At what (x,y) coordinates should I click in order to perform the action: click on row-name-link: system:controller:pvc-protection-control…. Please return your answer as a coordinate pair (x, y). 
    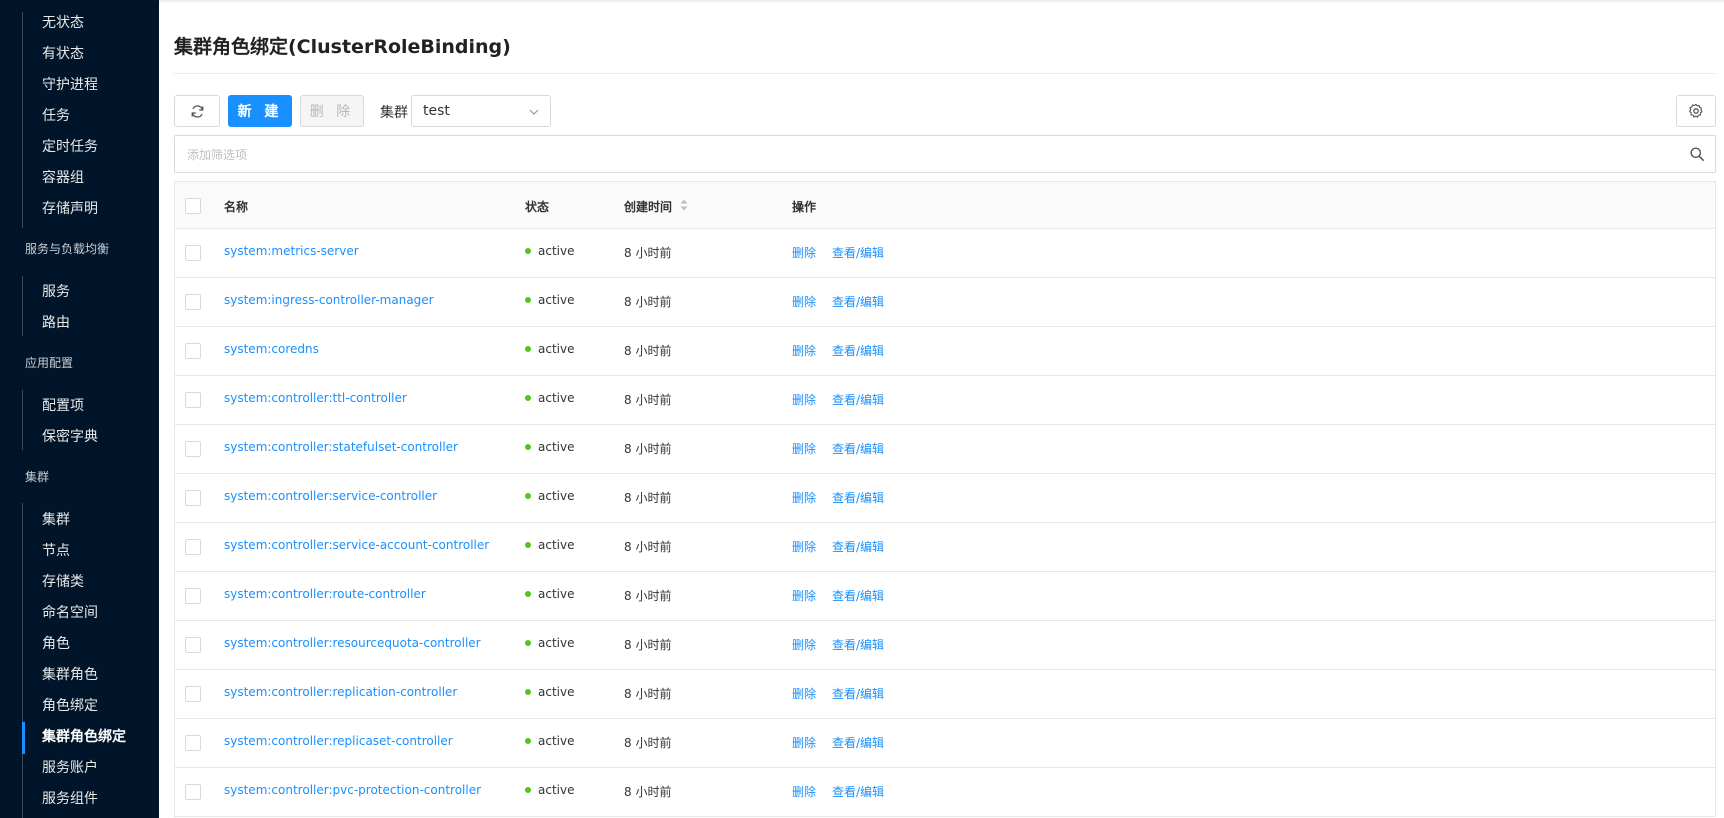
    Looking at the image, I should click on (352, 790).